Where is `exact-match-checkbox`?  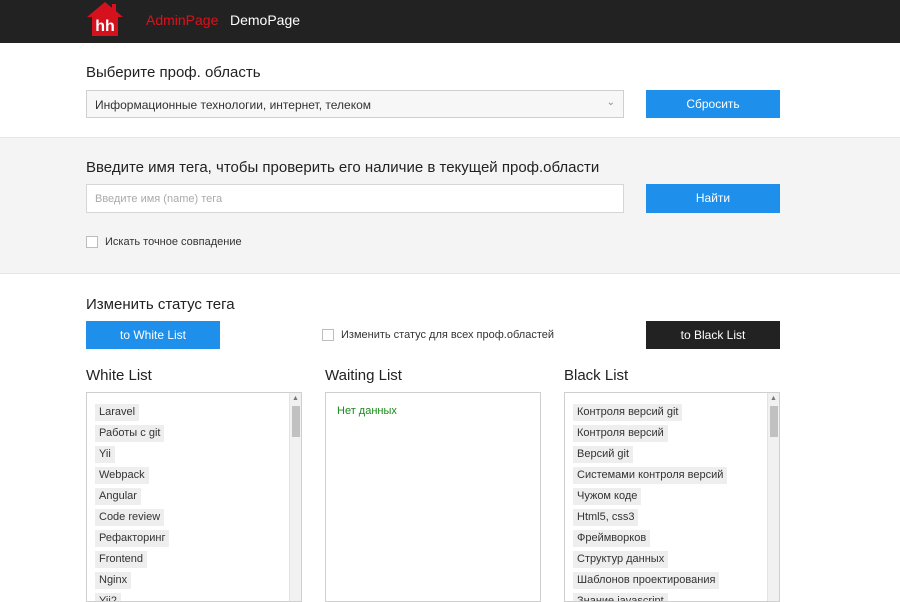 exact-match-checkbox is located at coordinates (92, 242).